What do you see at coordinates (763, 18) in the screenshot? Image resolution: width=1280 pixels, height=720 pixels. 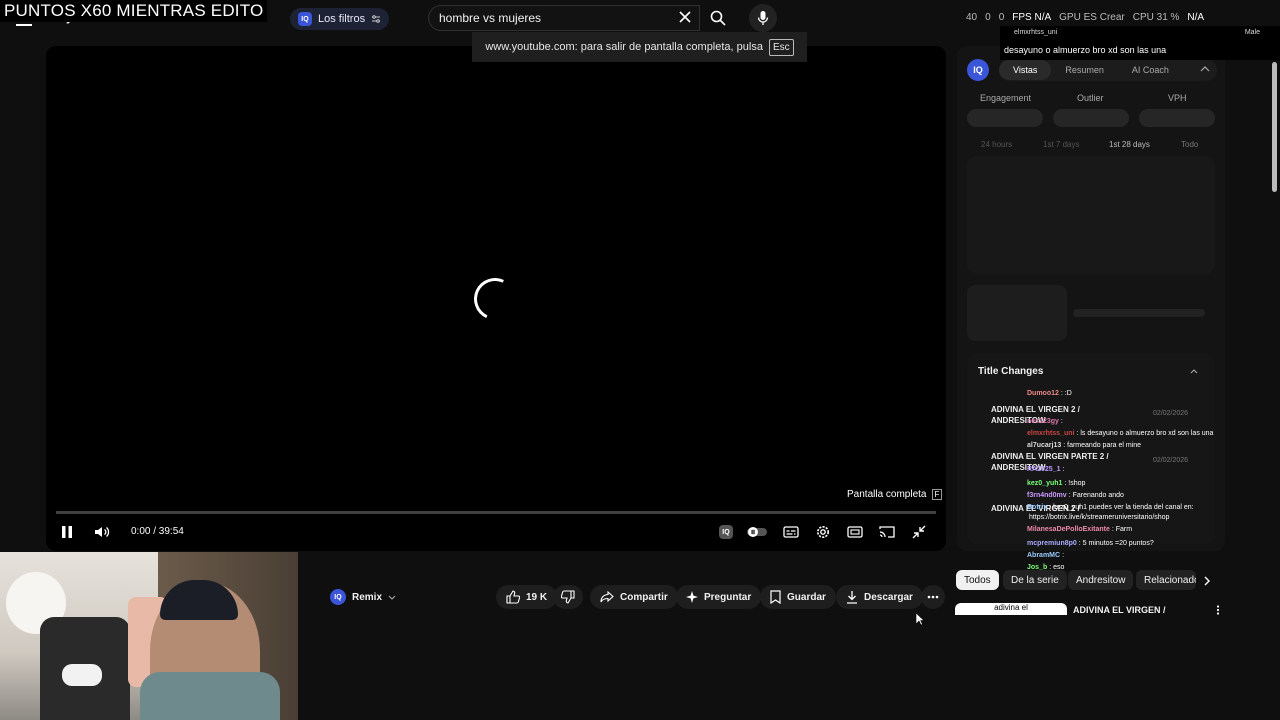 I see `voice-search-button` at bounding box center [763, 18].